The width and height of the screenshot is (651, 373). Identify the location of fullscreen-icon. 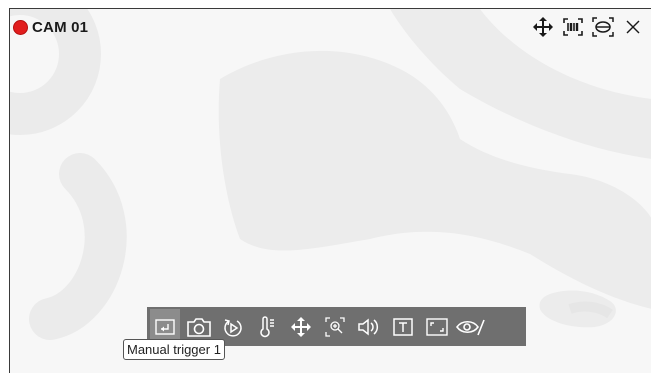
(437, 326).